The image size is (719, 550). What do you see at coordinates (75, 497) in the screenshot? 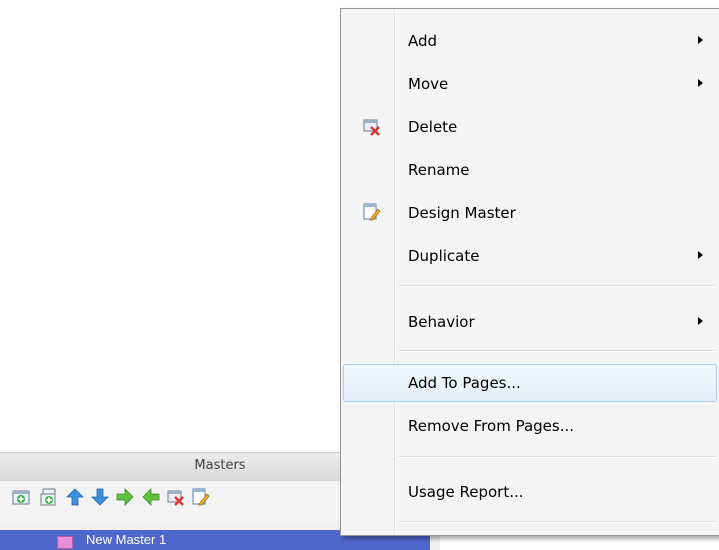
I see `move-up-icon` at bounding box center [75, 497].